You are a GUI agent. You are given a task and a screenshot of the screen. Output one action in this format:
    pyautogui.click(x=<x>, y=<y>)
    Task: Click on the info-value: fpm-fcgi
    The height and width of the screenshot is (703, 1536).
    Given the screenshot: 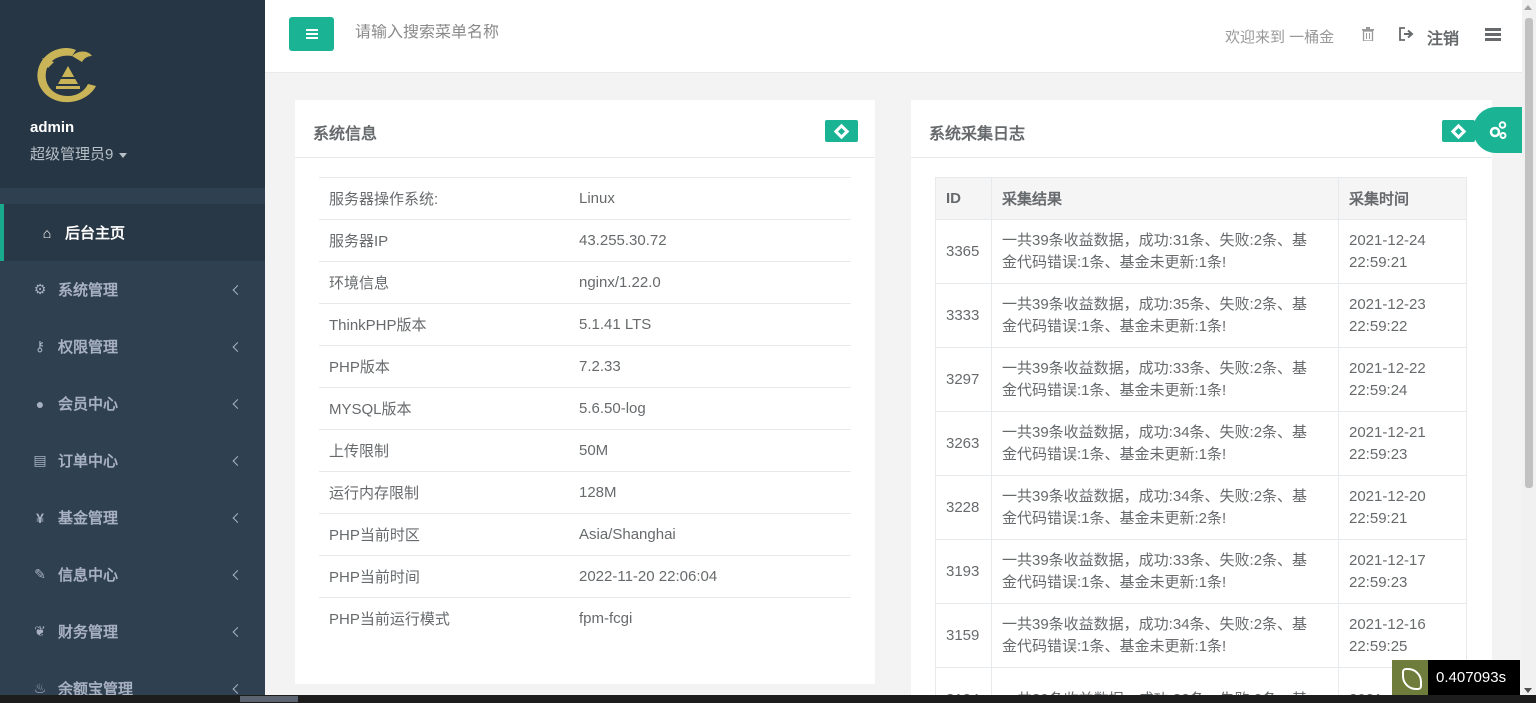 What is the action you would take?
    pyautogui.click(x=710, y=618)
    